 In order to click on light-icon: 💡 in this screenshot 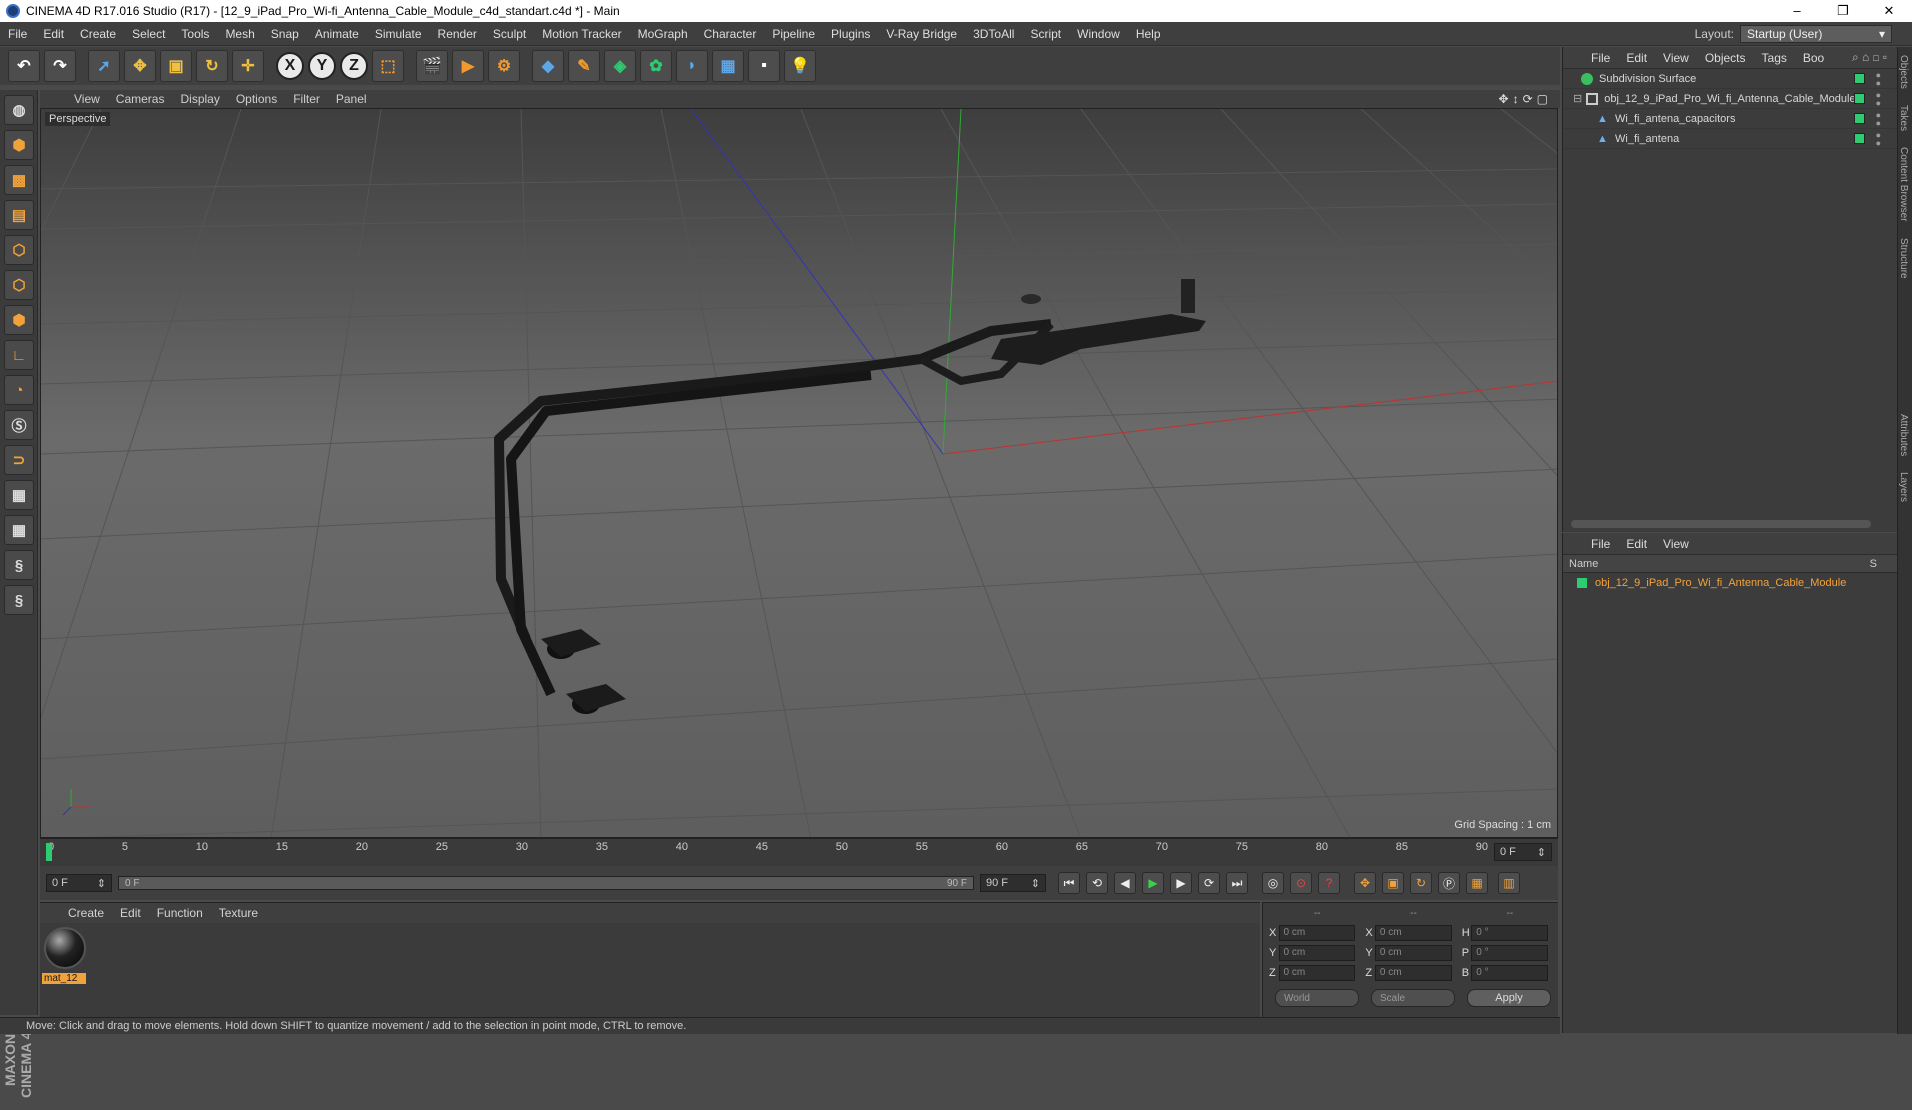, I will do `click(800, 66)`.